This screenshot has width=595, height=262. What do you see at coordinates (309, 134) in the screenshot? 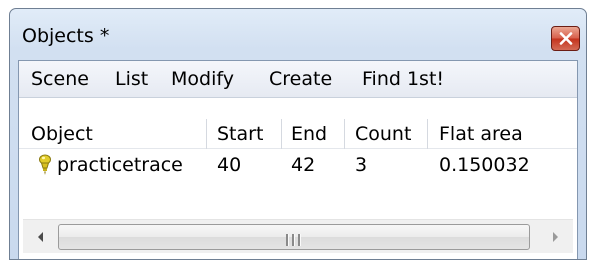
I see `column-header-end: End` at bounding box center [309, 134].